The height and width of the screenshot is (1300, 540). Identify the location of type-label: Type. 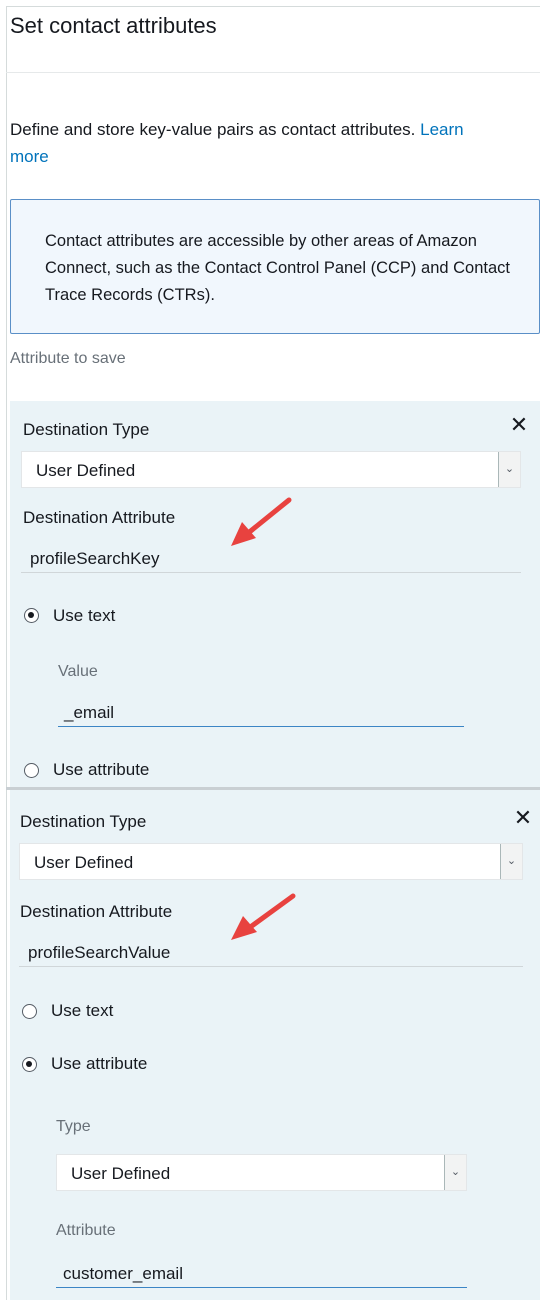
(73, 1126).